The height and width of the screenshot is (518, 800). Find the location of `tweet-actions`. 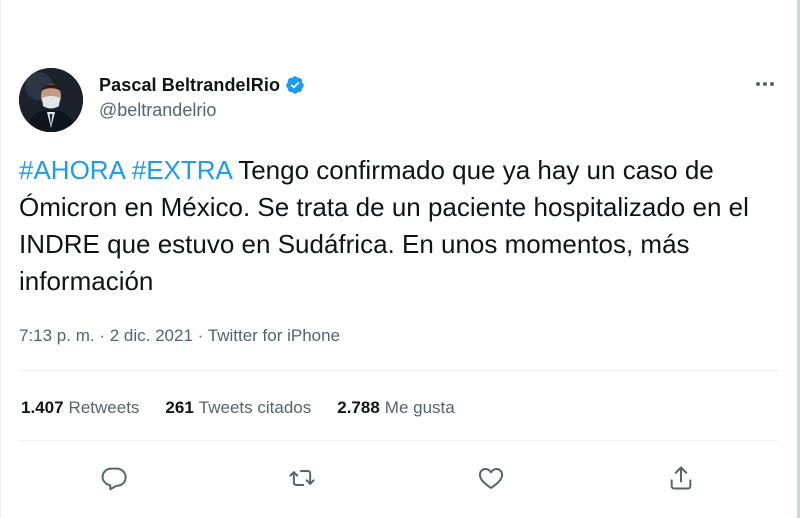

tweet-actions is located at coordinates (400, 478).